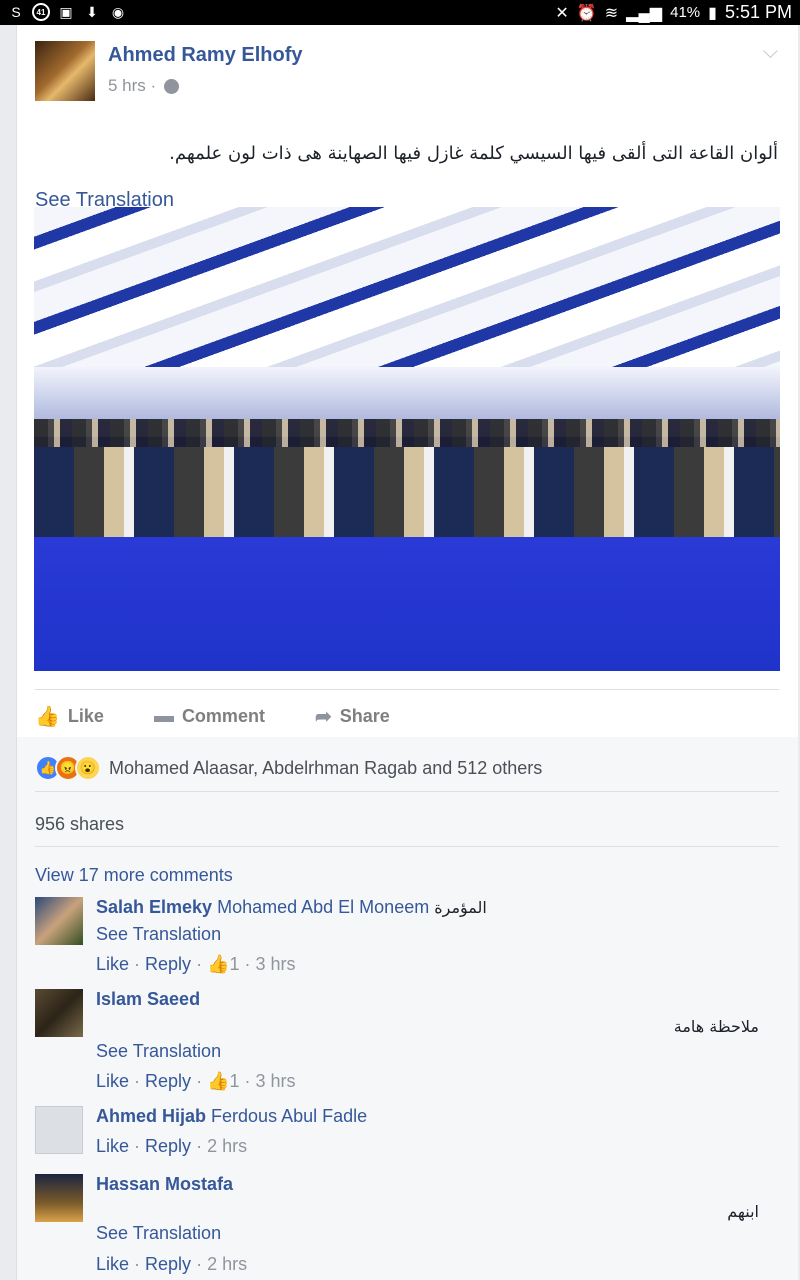 This screenshot has width=800, height=1280. What do you see at coordinates (164, 1184) in the screenshot?
I see `comment-author: Hassan Mostafa` at bounding box center [164, 1184].